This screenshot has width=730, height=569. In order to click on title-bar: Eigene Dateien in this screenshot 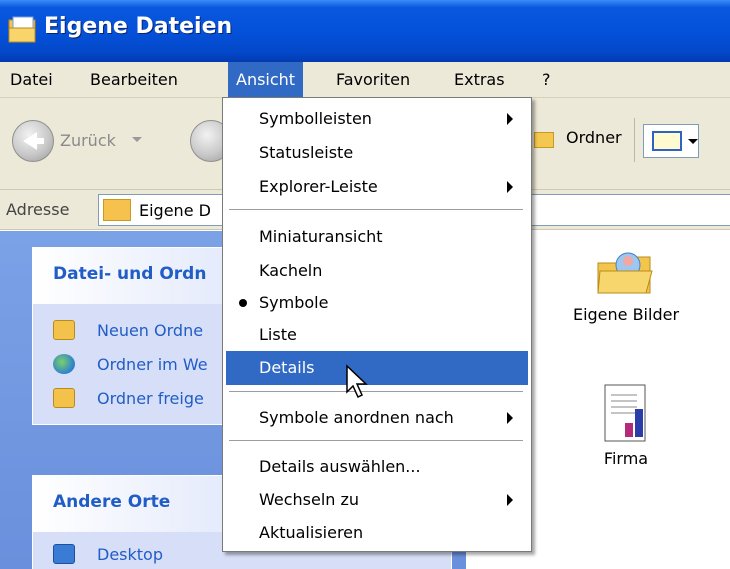, I will do `click(365, 31)`.